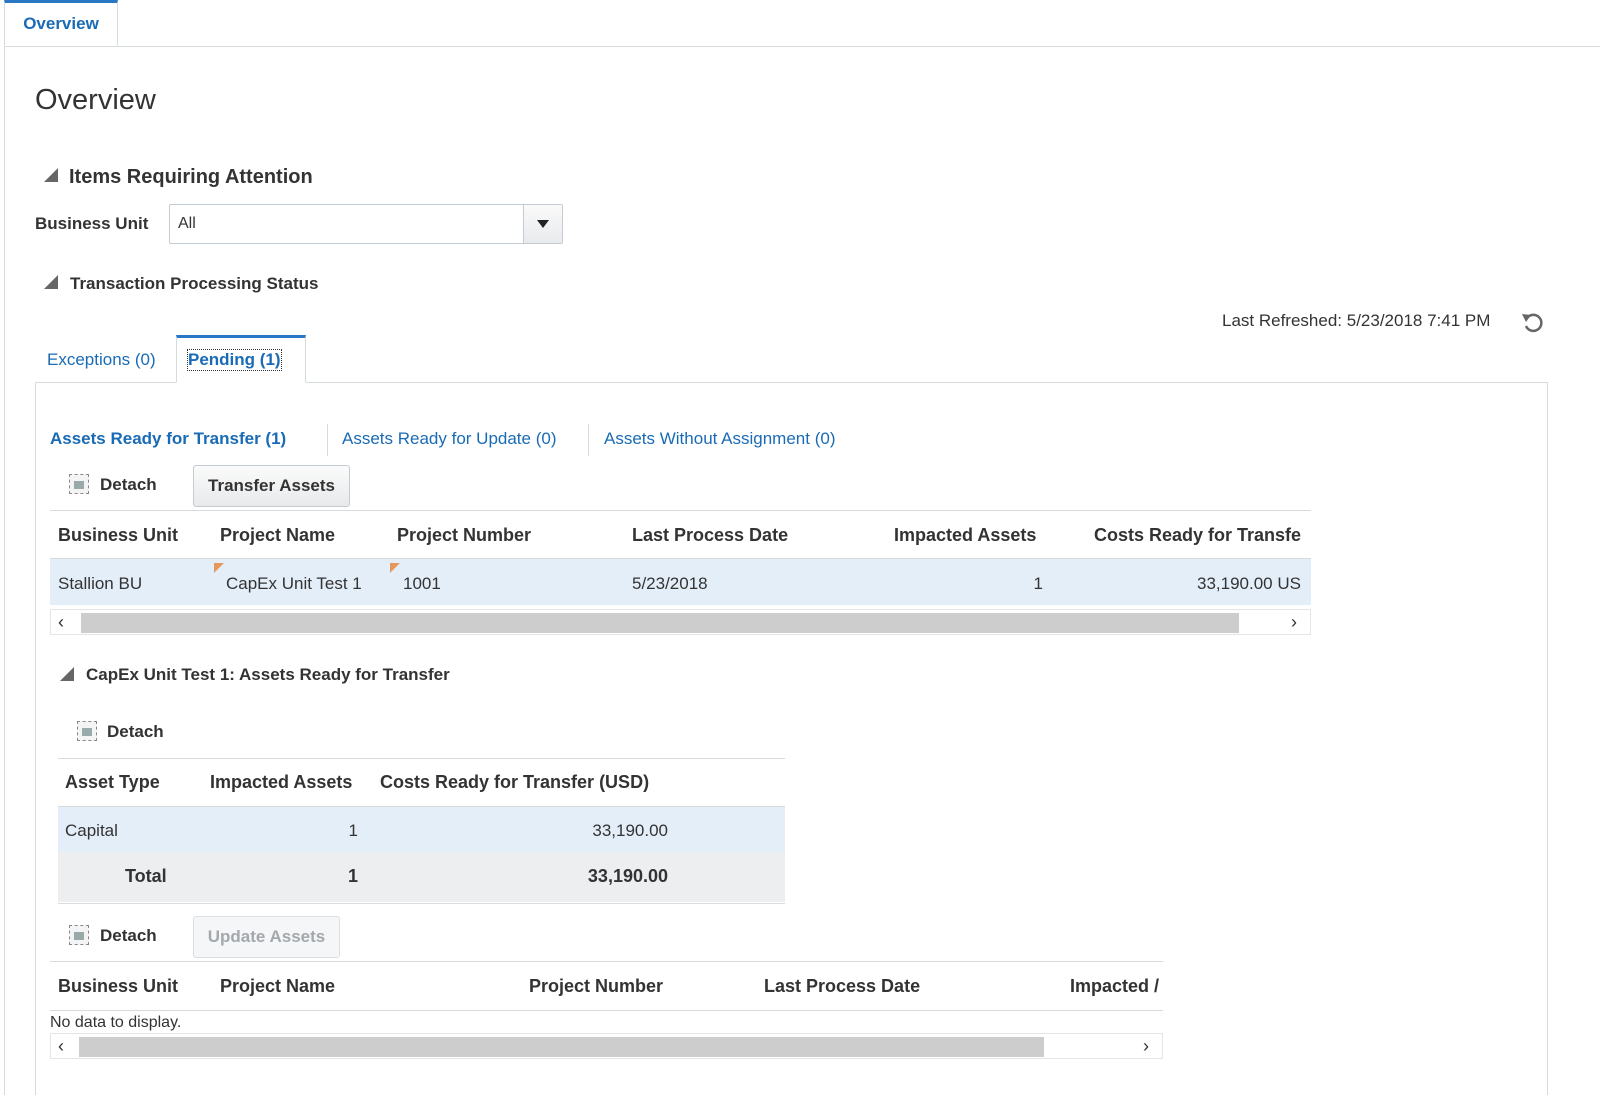 This screenshot has width=1600, height=1095. Describe the element at coordinates (421, 877) in the screenshot. I see `total-row: Total 1 33,190.00` at that location.